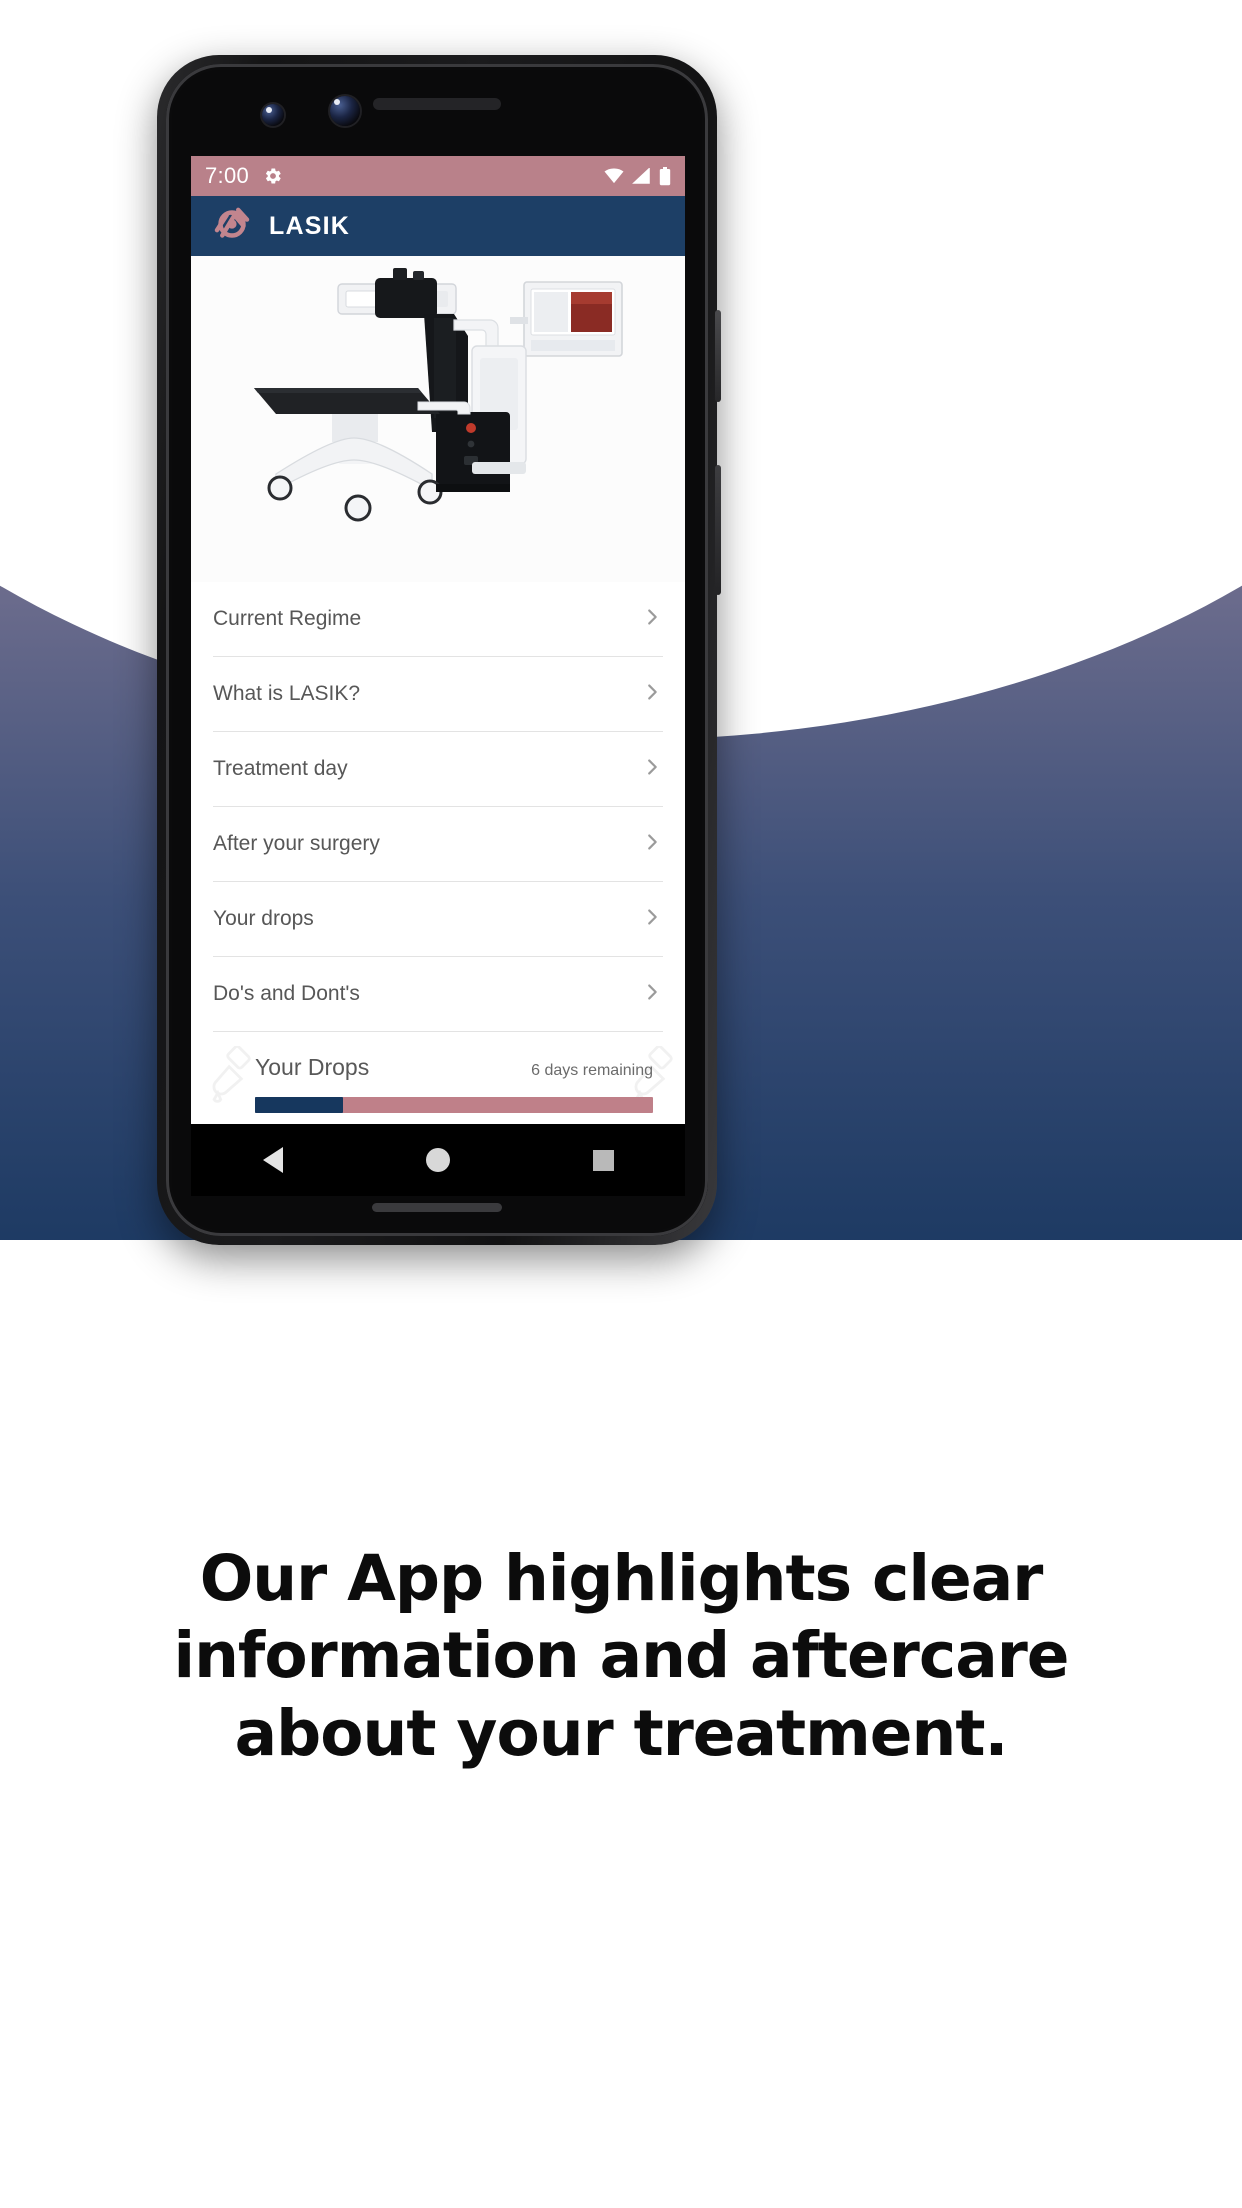 The height and width of the screenshot is (2208, 1242). Describe the element at coordinates (273, 176) in the screenshot. I see `gear-icon` at that location.